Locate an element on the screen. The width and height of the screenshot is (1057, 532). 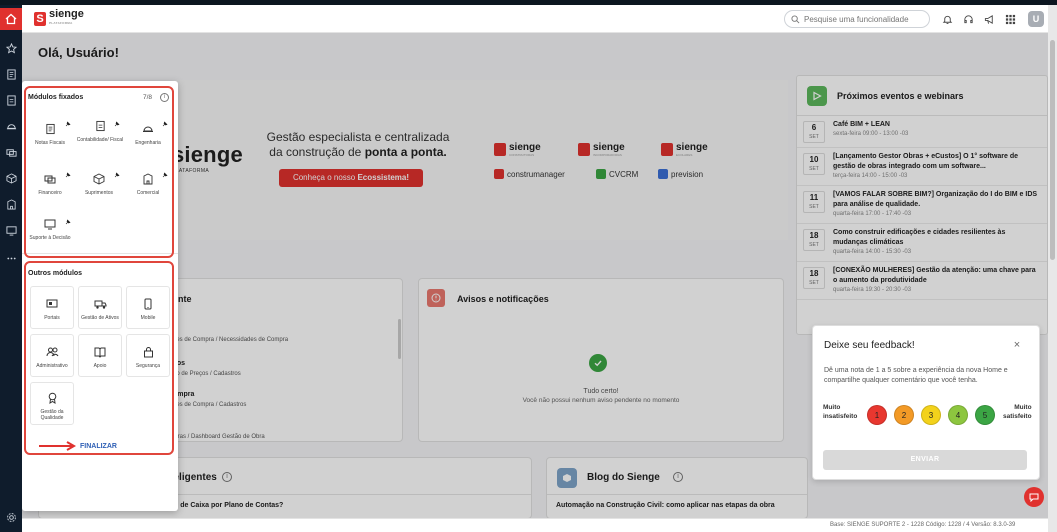
search-input is located at coordinates (864, 19).